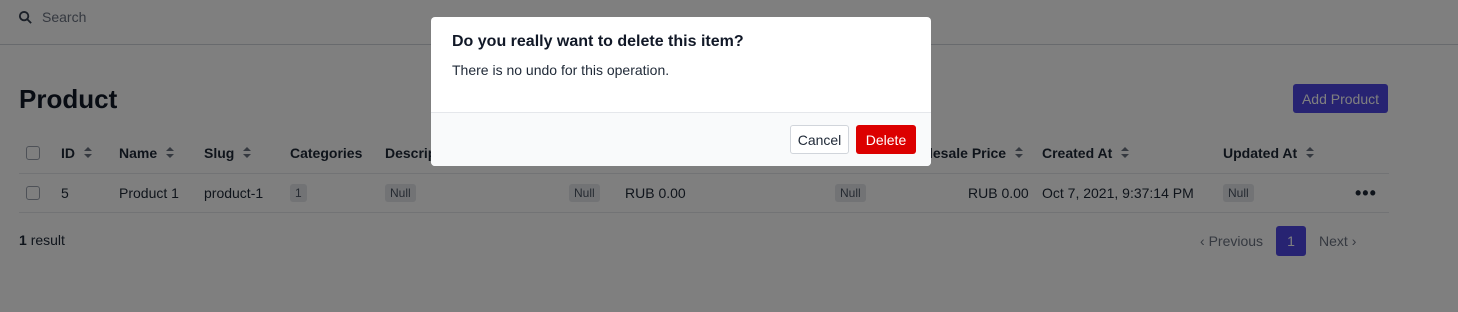 This screenshot has width=1458, height=312. Describe the element at coordinates (598, 41) in the screenshot. I see `dialog-title: Do you really want to delete this item?` at that location.